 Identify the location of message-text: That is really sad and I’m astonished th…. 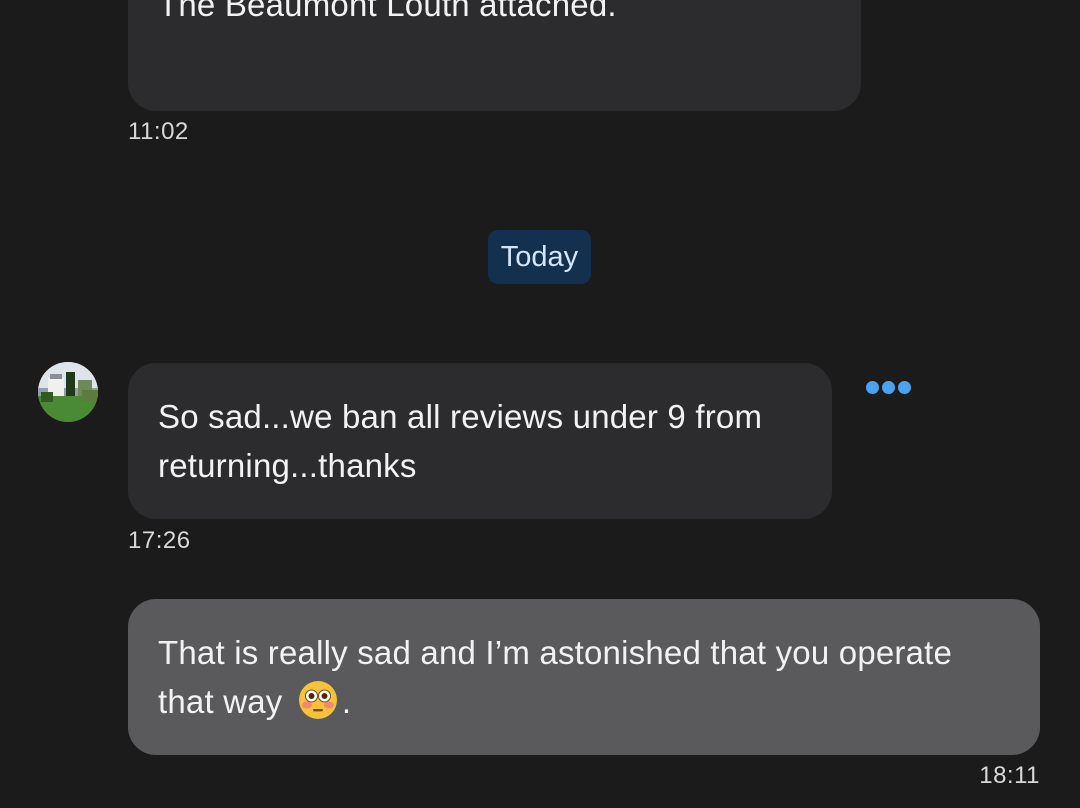
(555, 677).